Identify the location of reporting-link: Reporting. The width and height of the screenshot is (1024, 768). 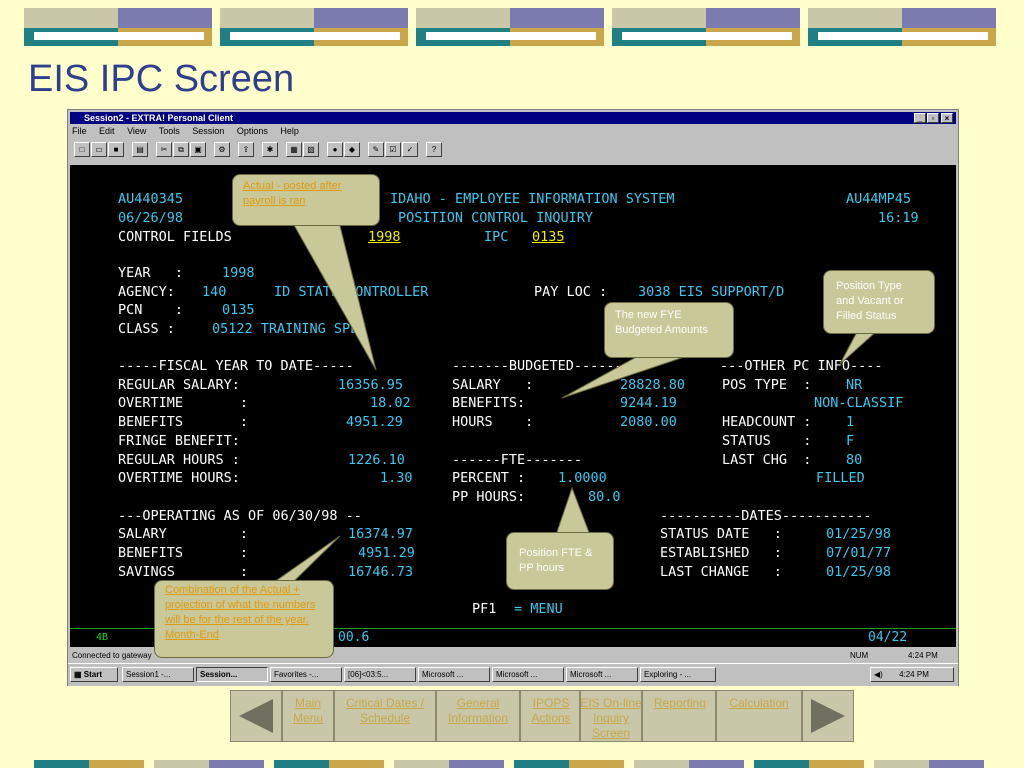
(680, 703).